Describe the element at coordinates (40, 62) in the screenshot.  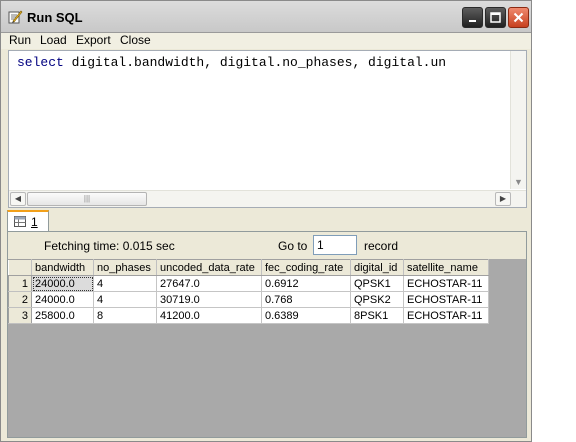
I see `sql-keyword: select` at that location.